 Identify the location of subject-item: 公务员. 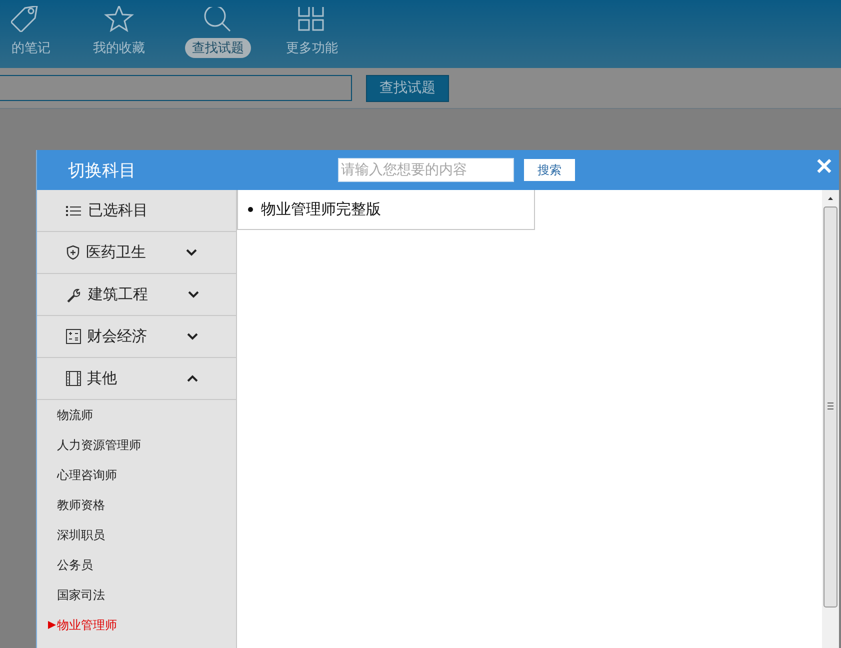
(136, 565).